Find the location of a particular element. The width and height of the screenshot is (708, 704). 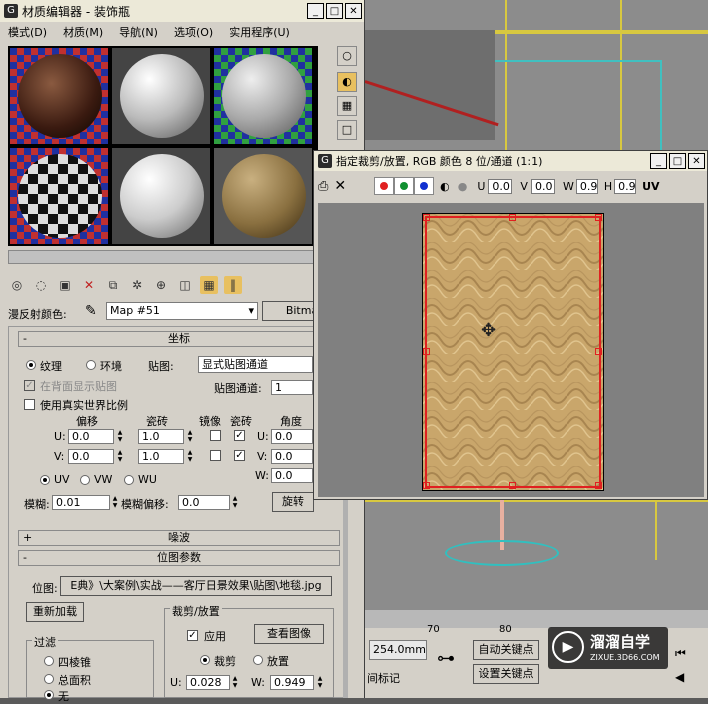

environment-radio is located at coordinates (91, 365).